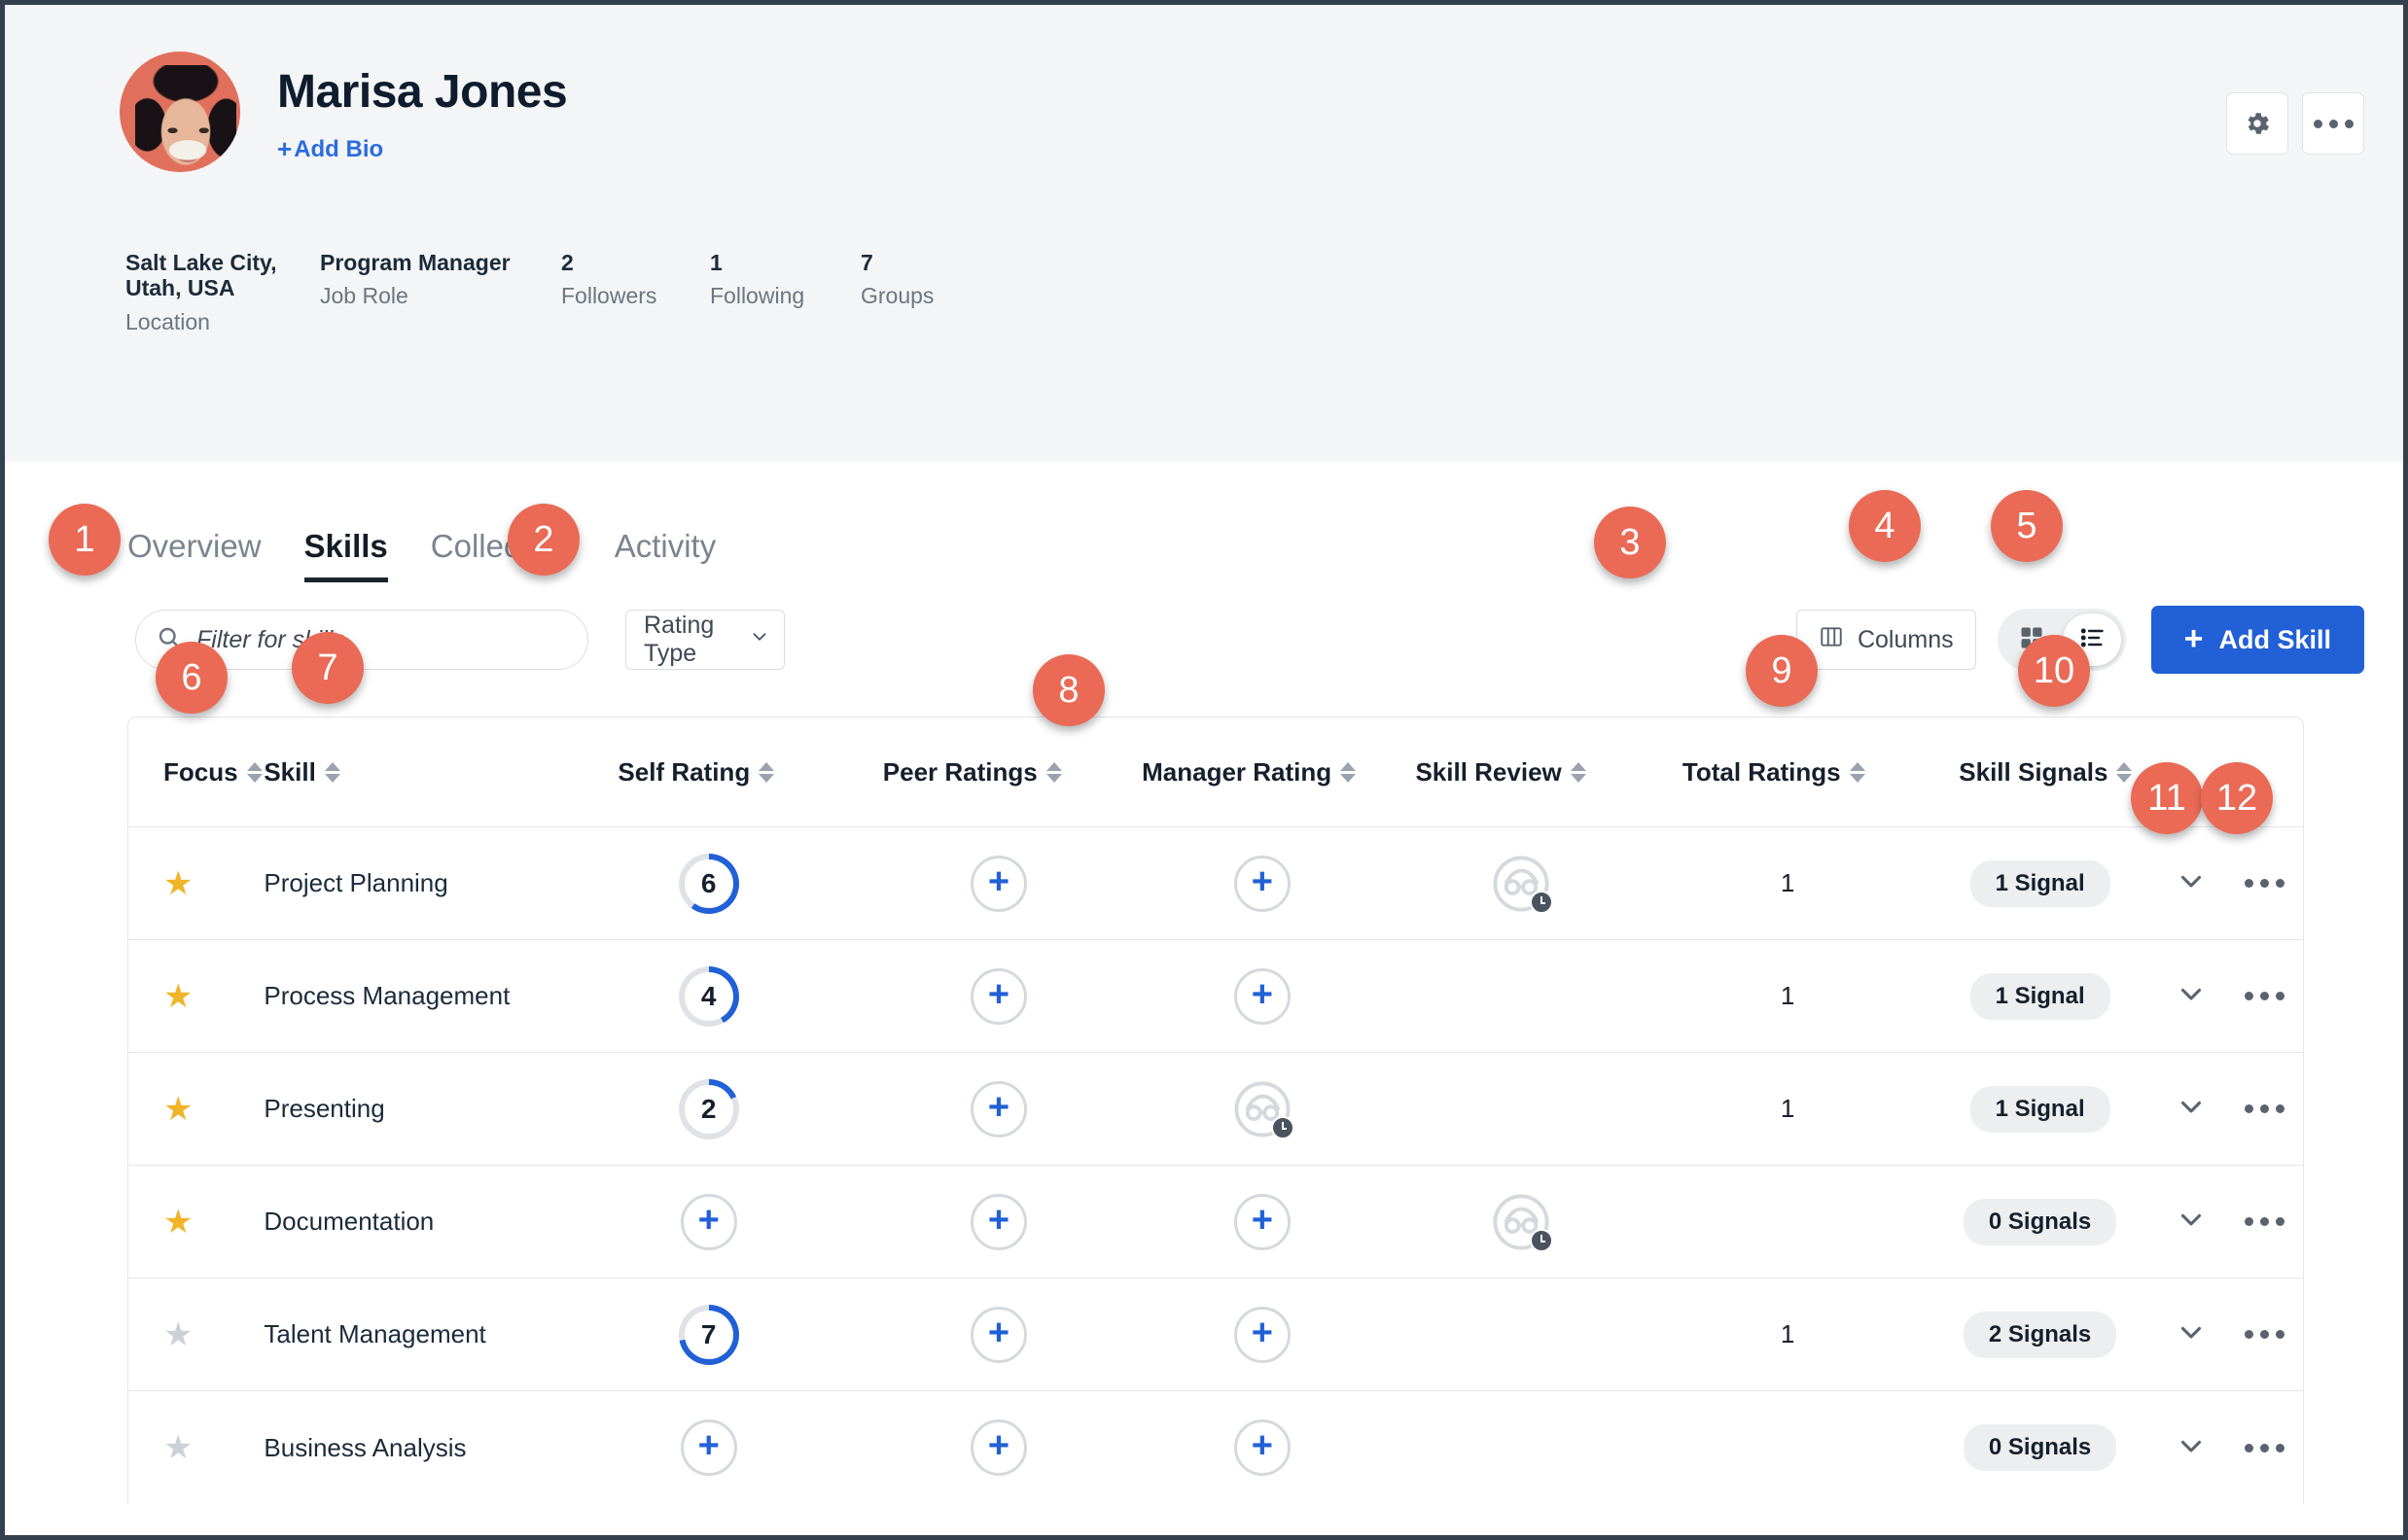 Image resolution: width=2408 pixels, height=1540 pixels. I want to click on skill-name: Business Analysis, so click(365, 1447).